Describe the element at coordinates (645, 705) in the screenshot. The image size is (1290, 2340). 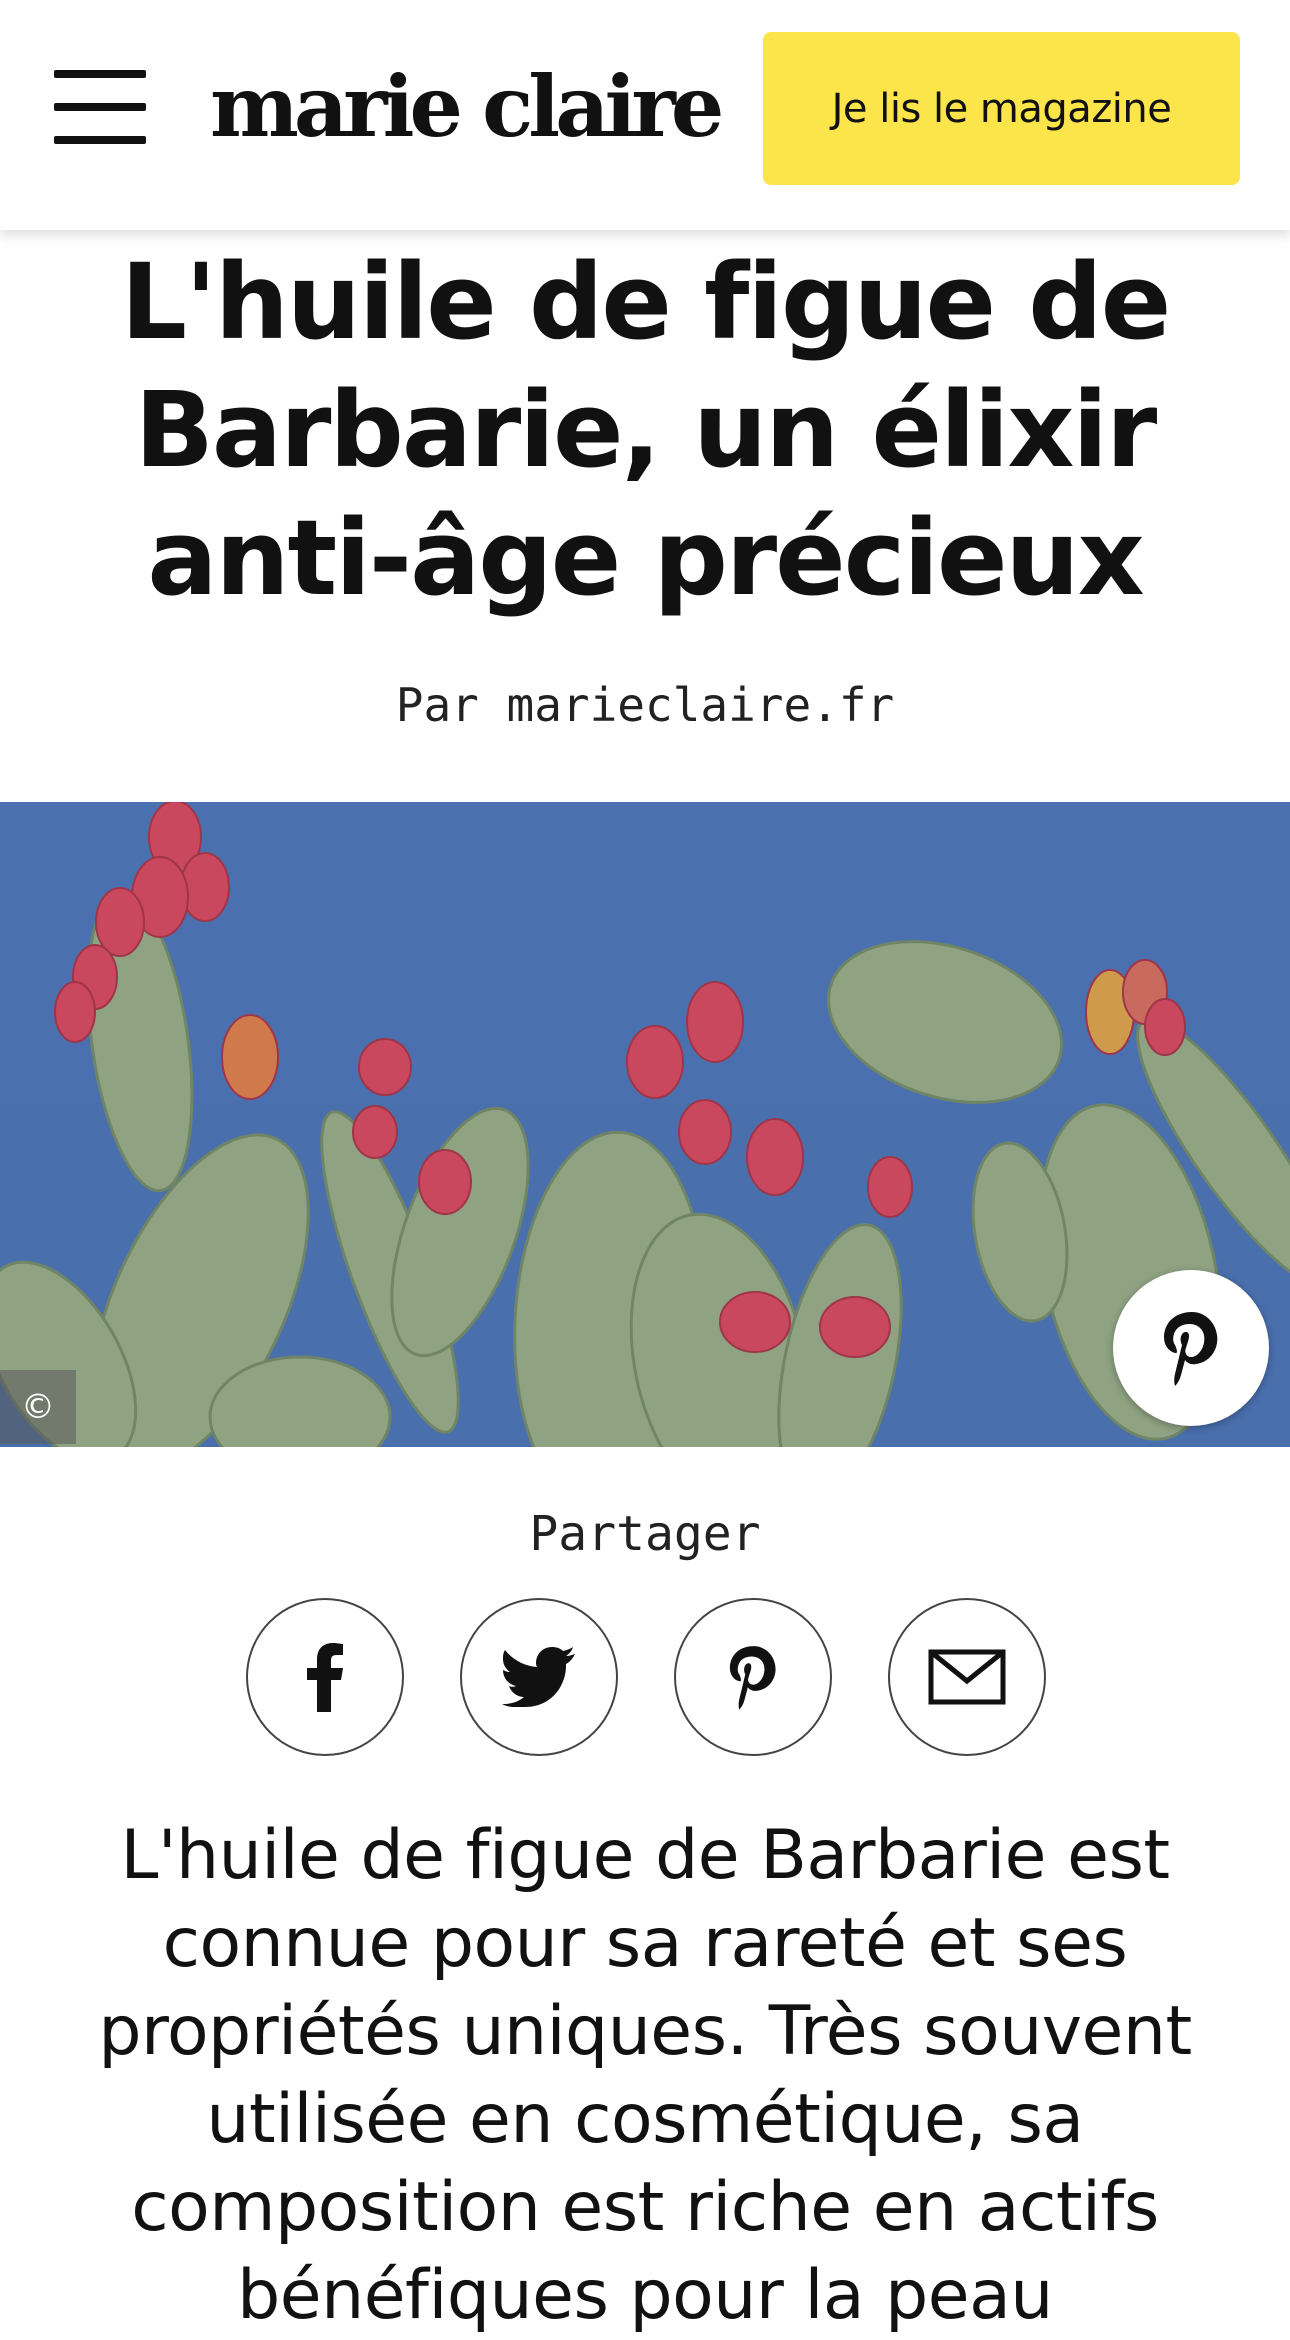
I see `article-byline: Par marieclaire.fr` at that location.